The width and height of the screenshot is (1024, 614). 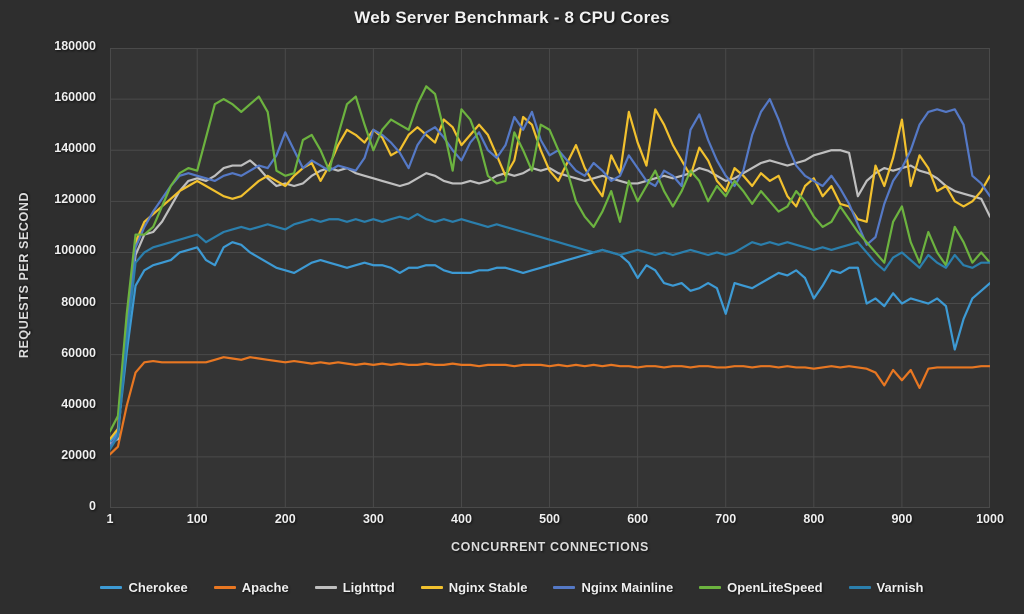 I want to click on legend-item: OpenLiteSpeed, so click(x=761, y=587).